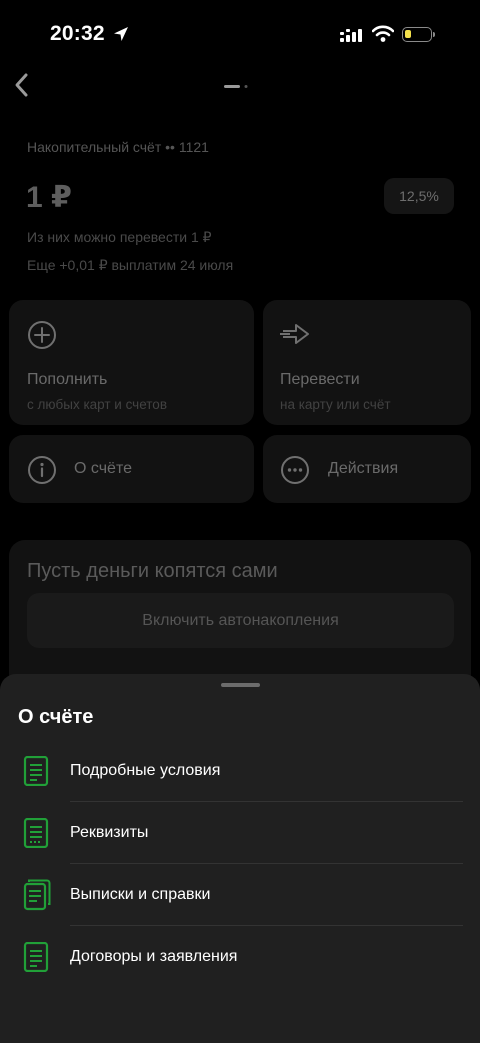 The width and height of the screenshot is (480, 1043). I want to click on battery-icon, so click(417, 34).